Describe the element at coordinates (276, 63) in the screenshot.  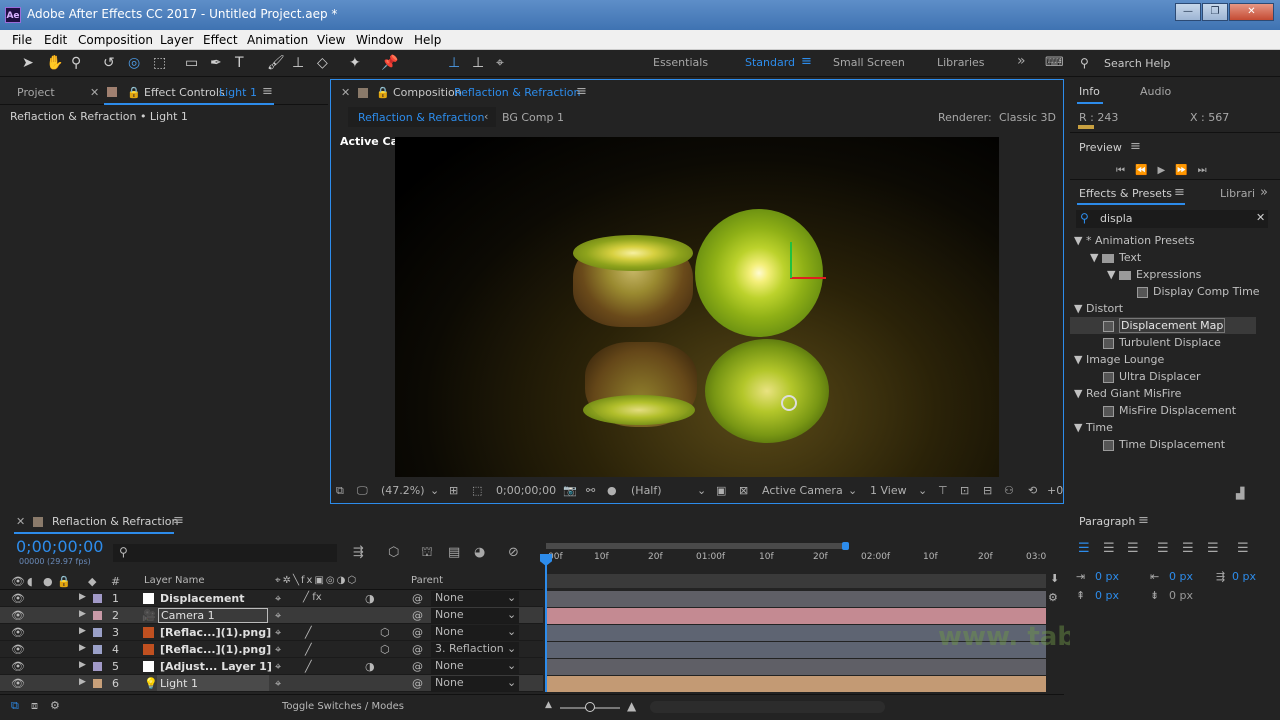
I see `brush-tool-icon: 🖌` at that location.